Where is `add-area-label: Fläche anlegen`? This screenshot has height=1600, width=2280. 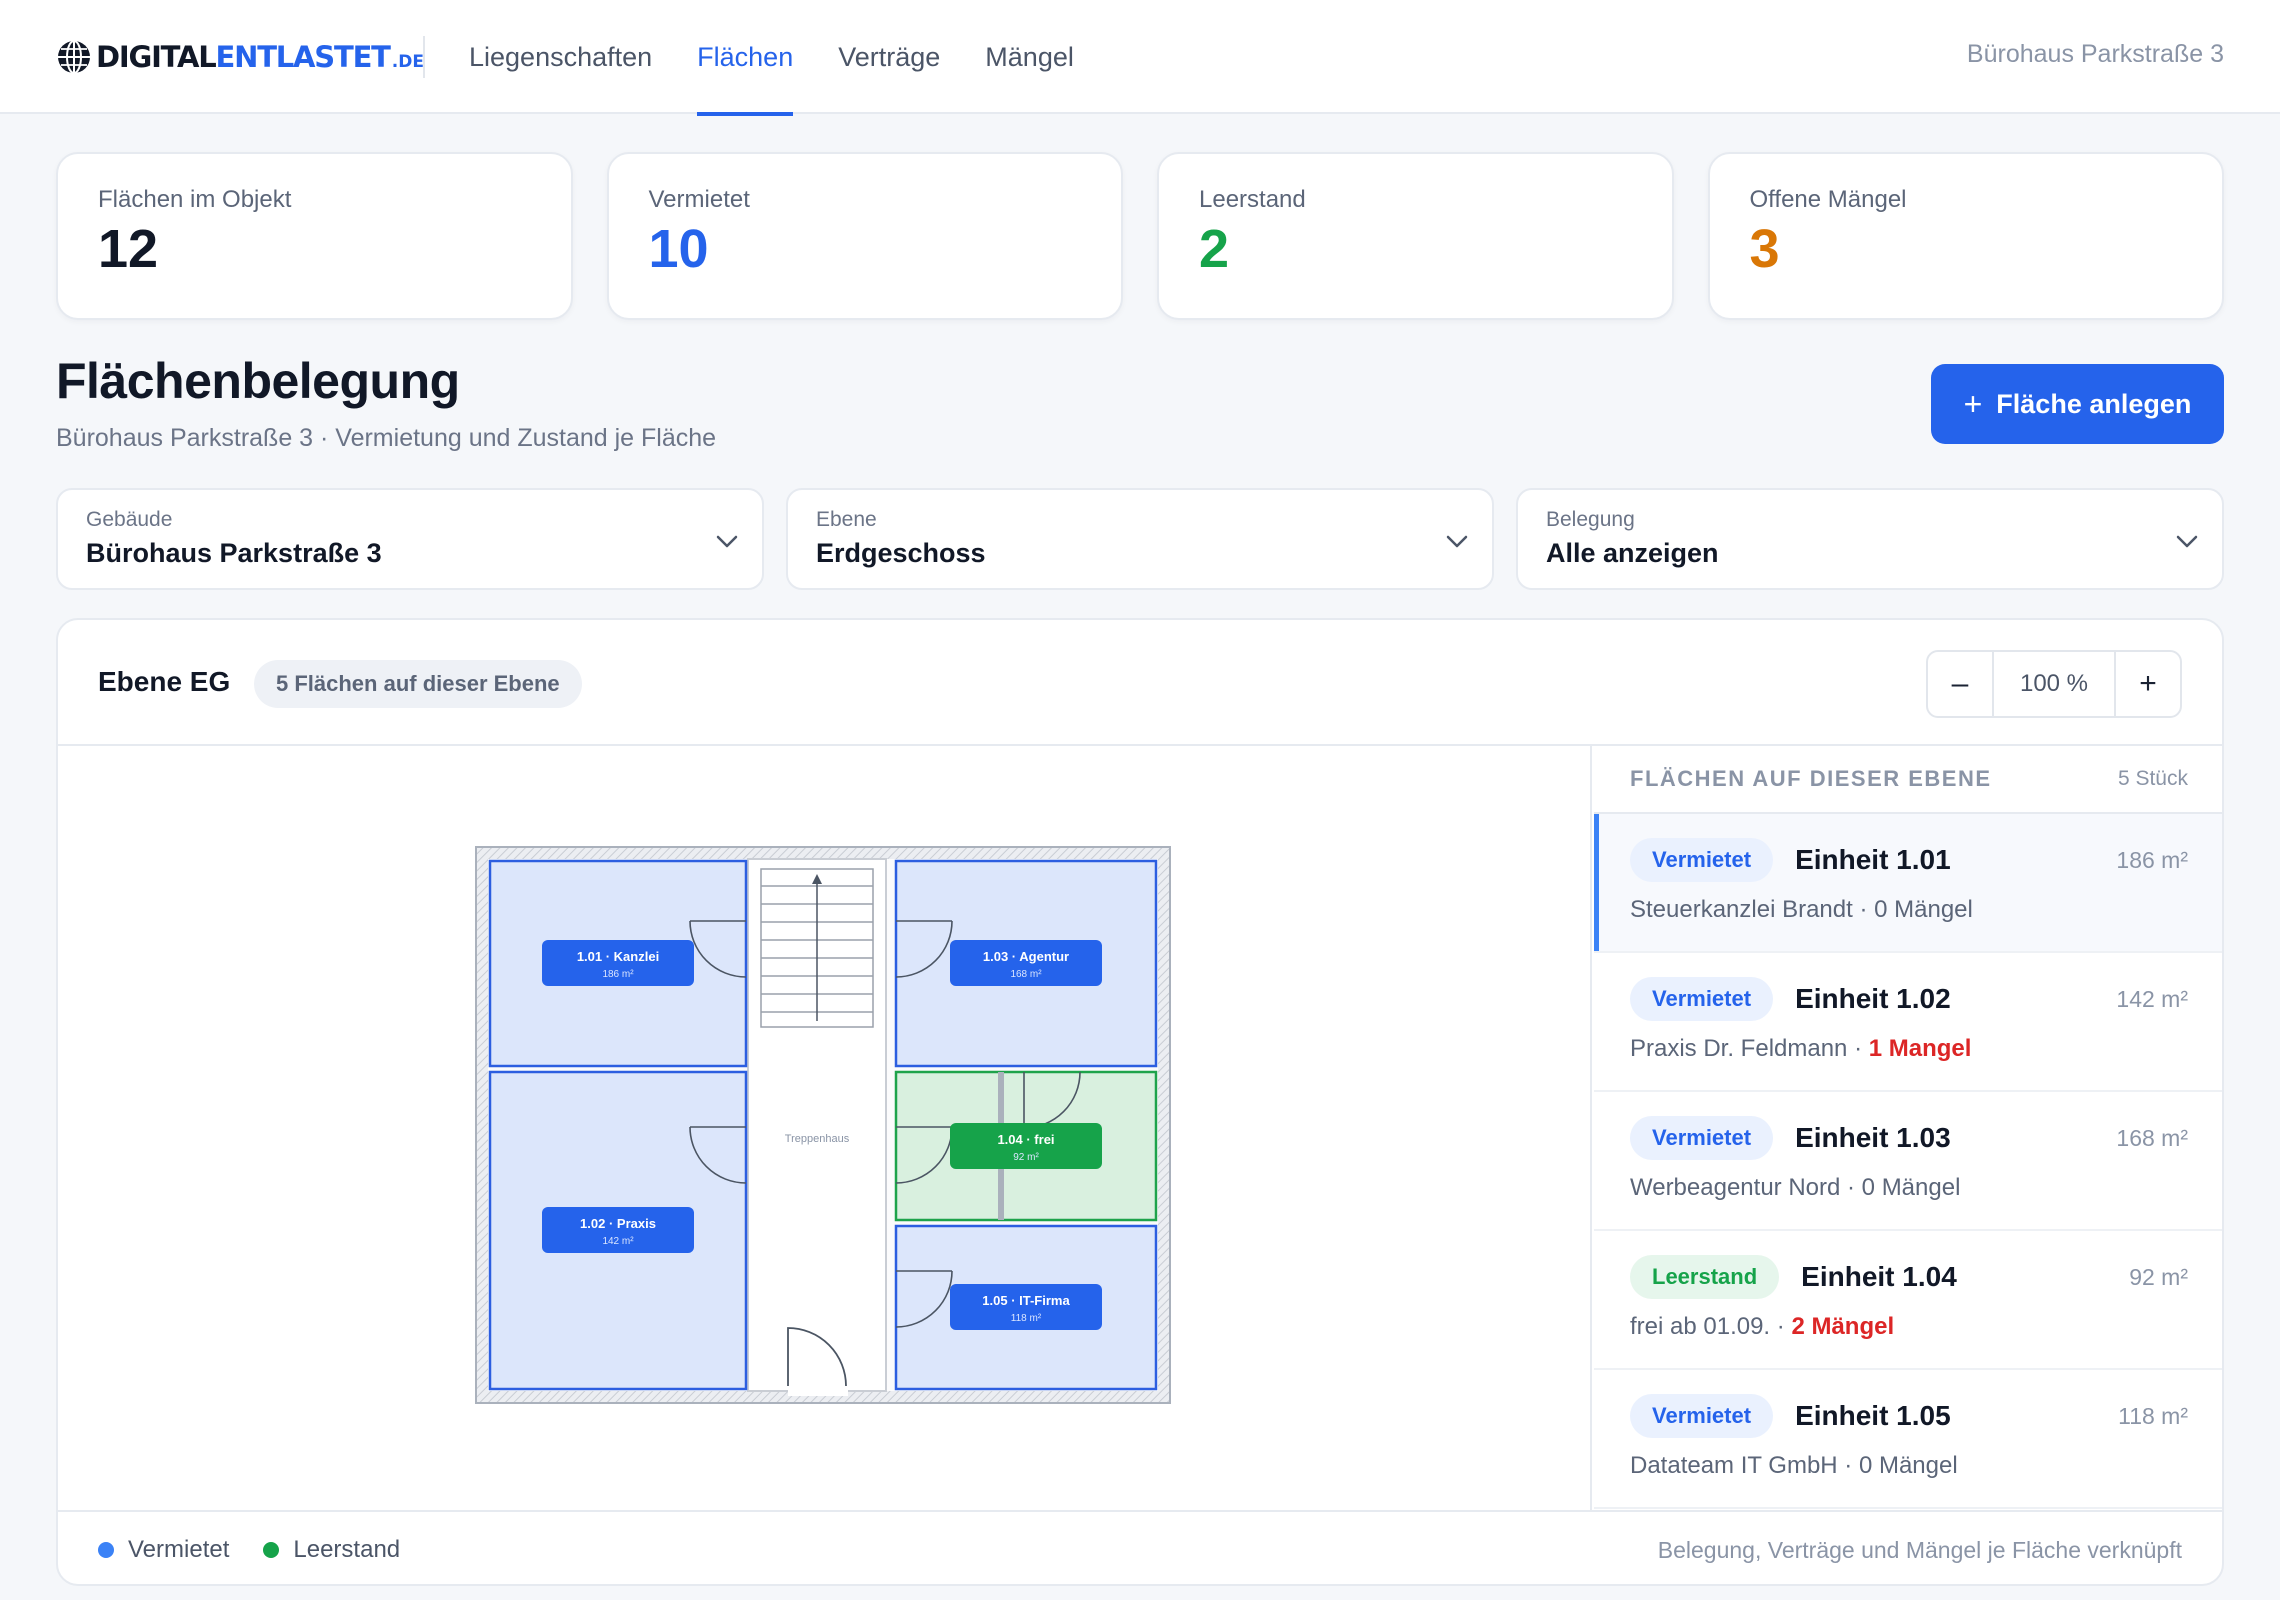
add-area-label: Fläche anlegen is located at coordinates (2094, 403).